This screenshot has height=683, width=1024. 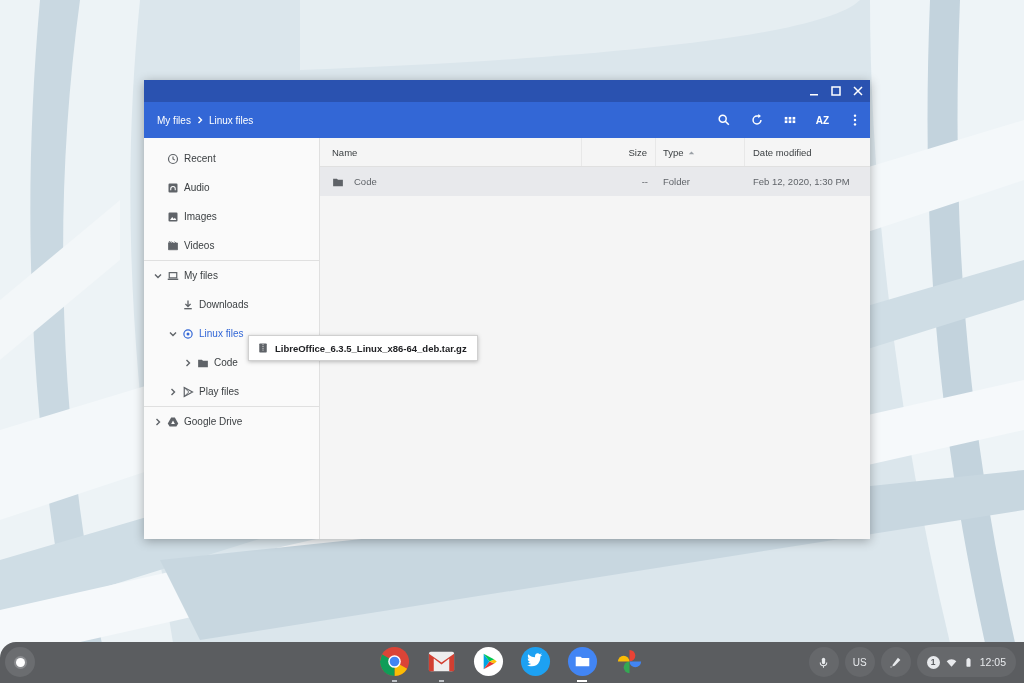 I want to click on column-header: Name, so click(x=451, y=152).